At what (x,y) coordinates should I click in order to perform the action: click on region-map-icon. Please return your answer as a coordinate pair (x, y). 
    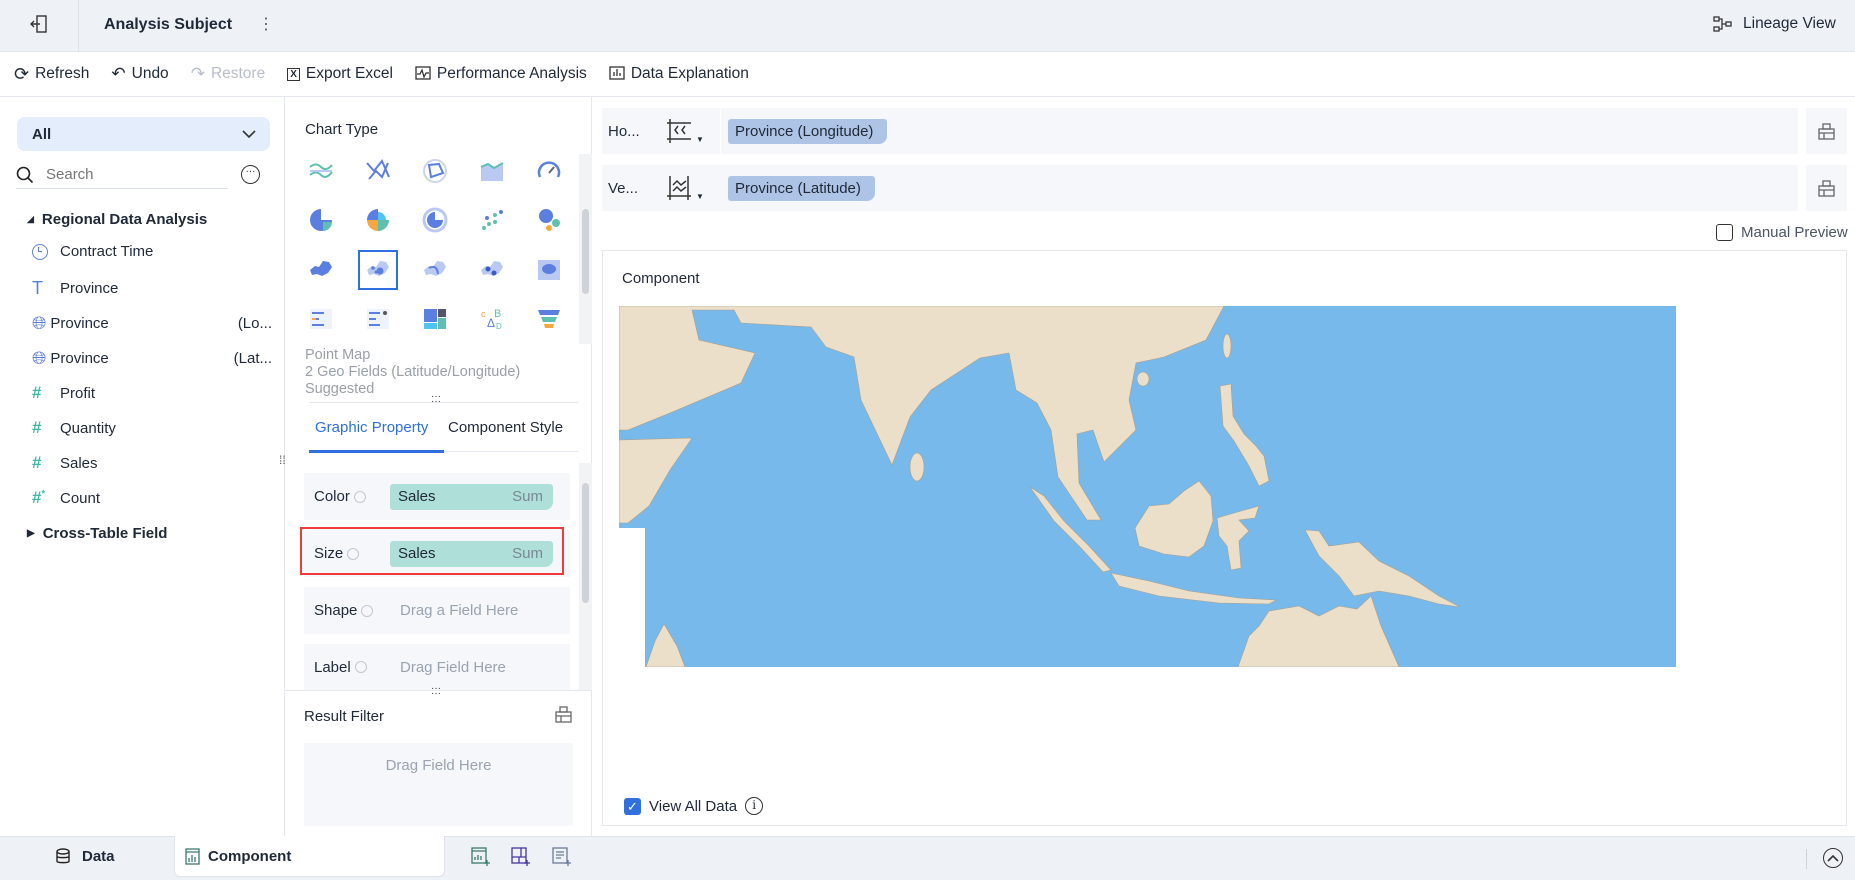
    Looking at the image, I should click on (321, 270).